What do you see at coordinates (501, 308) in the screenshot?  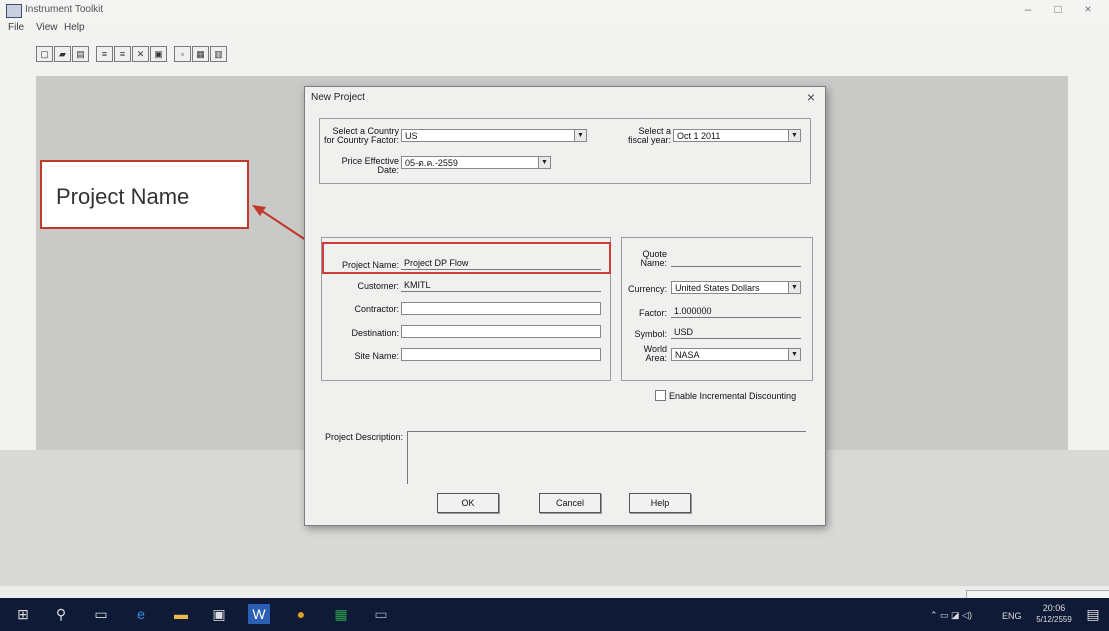 I see `contractor-input` at bounding box center [501, 308].